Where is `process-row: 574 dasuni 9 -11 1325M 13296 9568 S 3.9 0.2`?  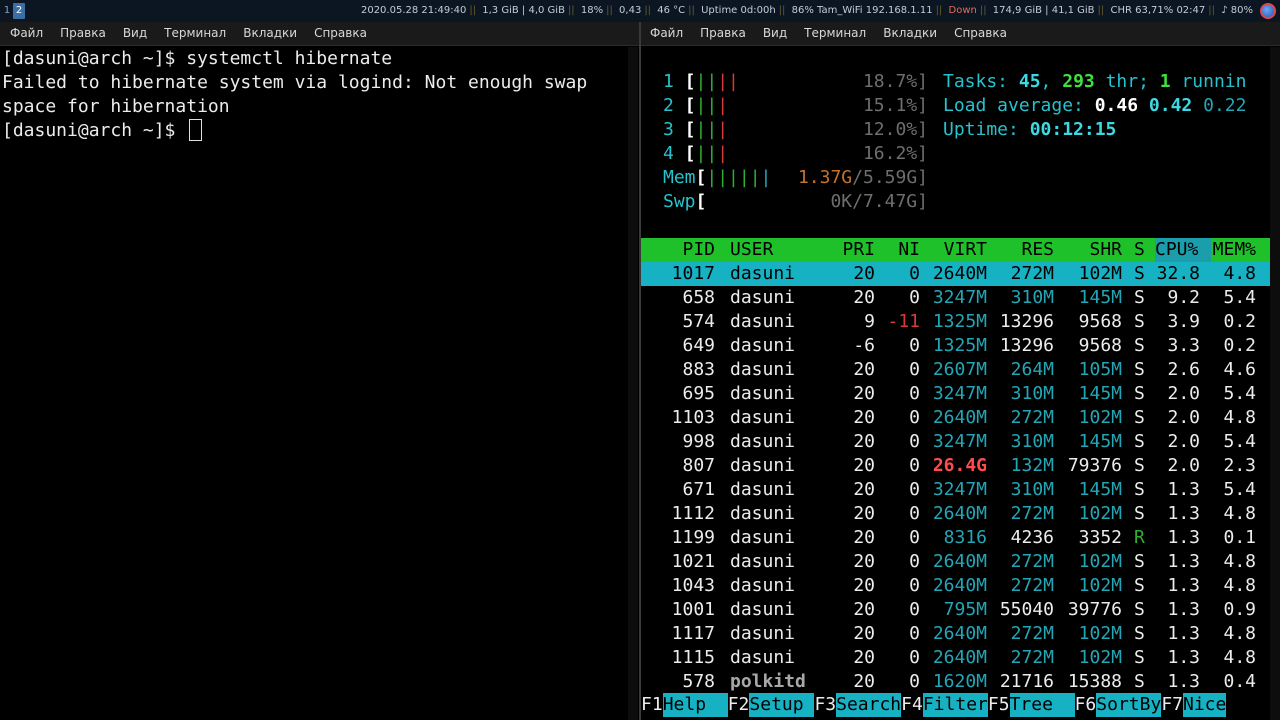 process-row: 574 dasuni 9 -11 1325M 13296 9568 S 3.9 0.2 is located at coordinates (955, 322).